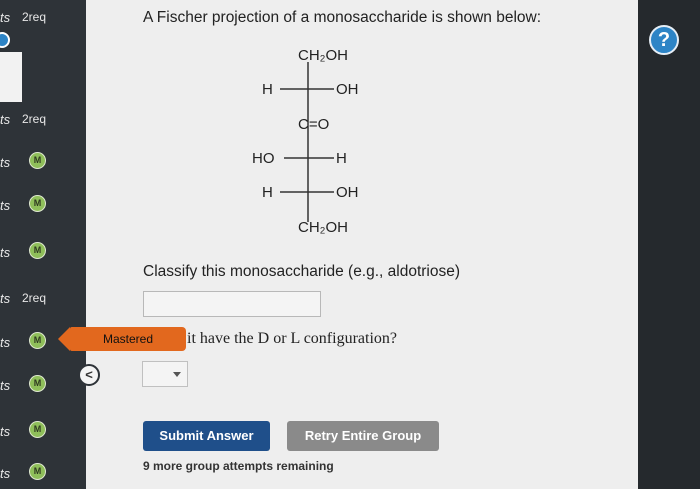 This screenshot has width=700, height=489. Describe the element at coordinates (165, 374) in the screenshot. I see `configuration-select` at that location.